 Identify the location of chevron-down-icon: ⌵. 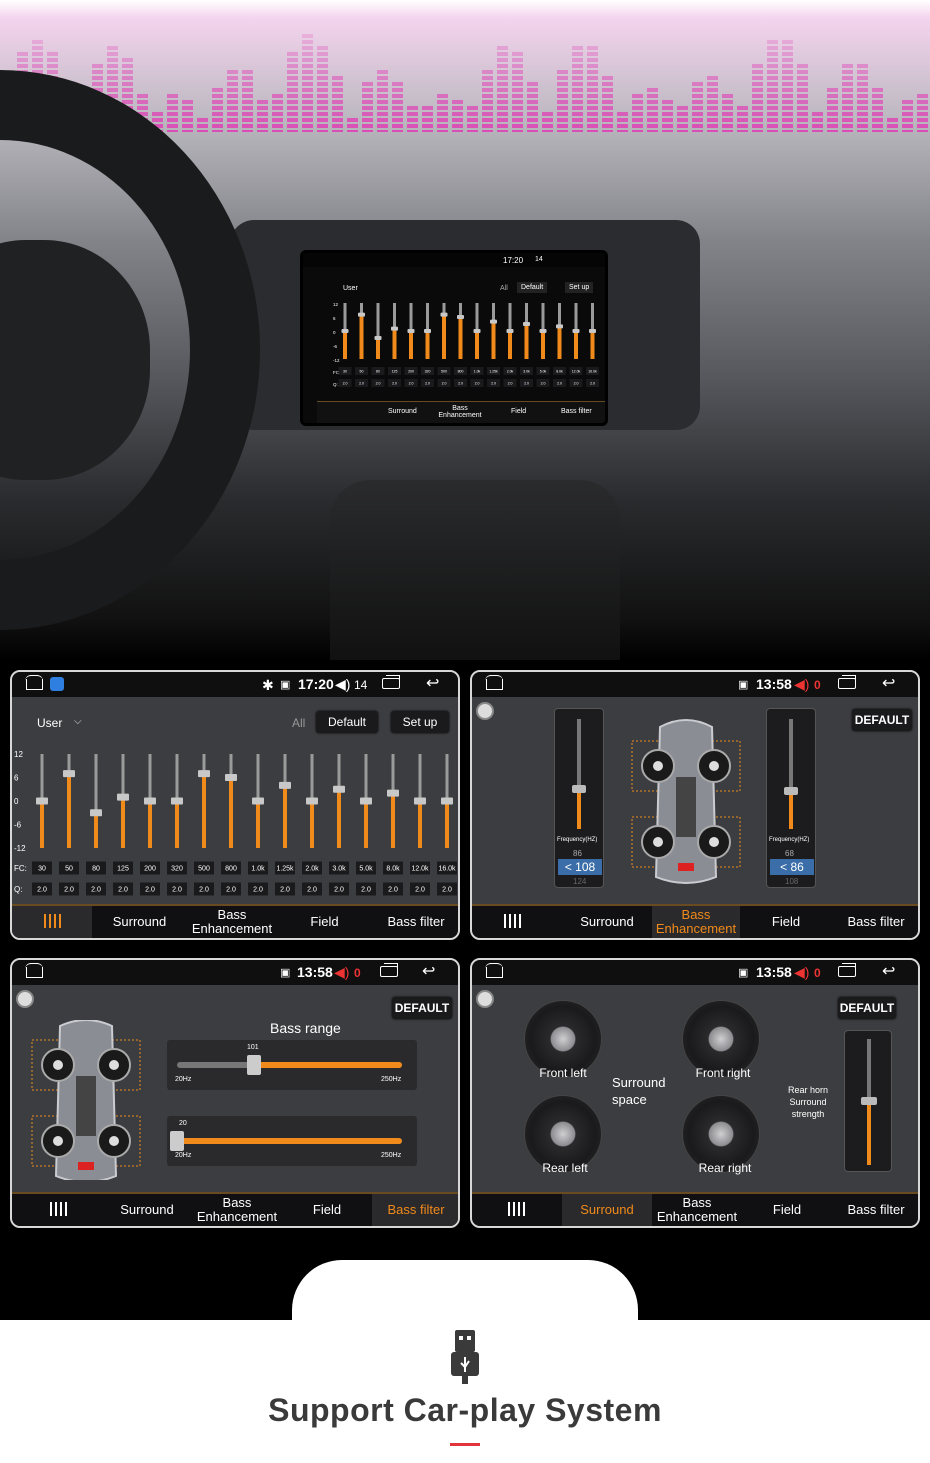
(78, 721).